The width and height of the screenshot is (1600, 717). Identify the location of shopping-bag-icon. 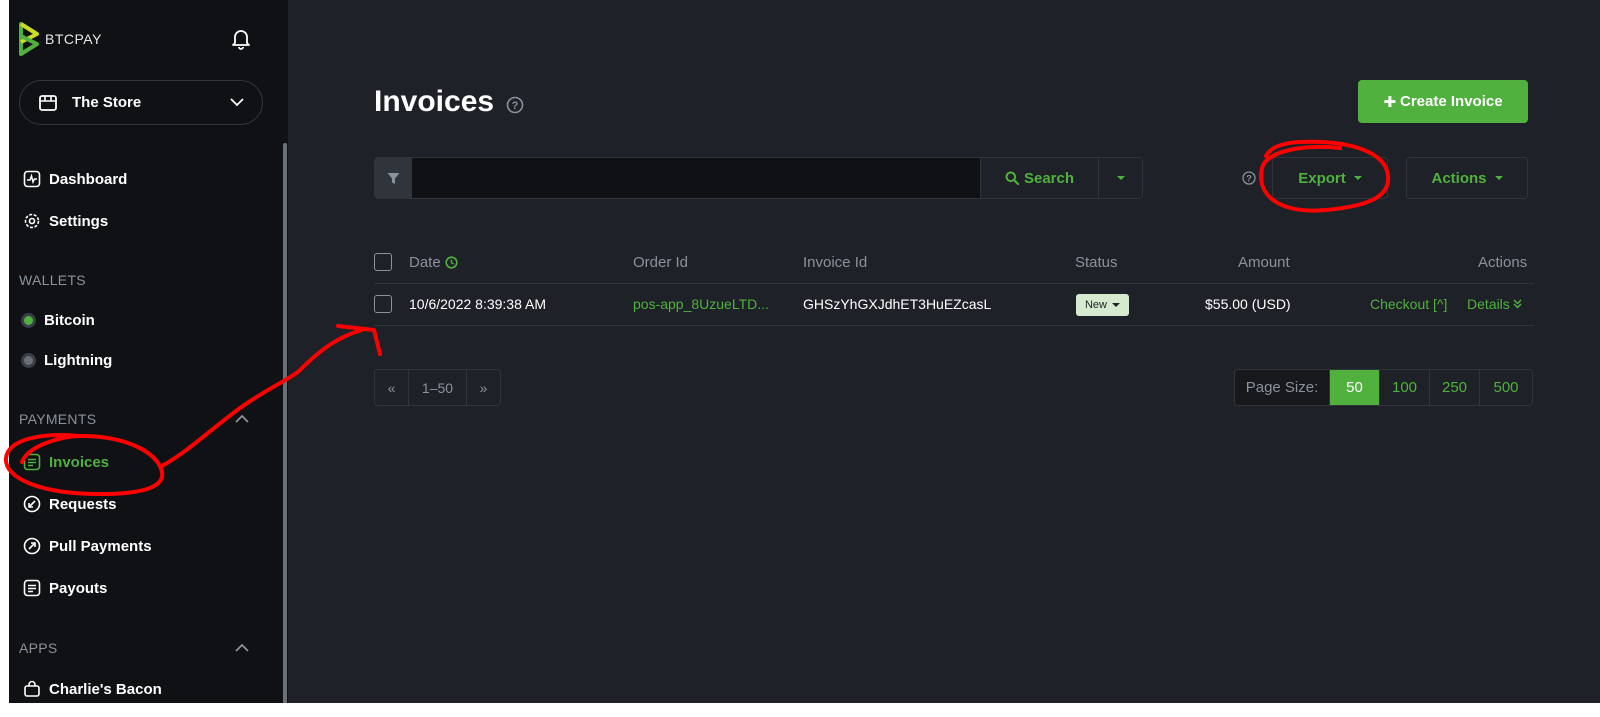
(32, 688).